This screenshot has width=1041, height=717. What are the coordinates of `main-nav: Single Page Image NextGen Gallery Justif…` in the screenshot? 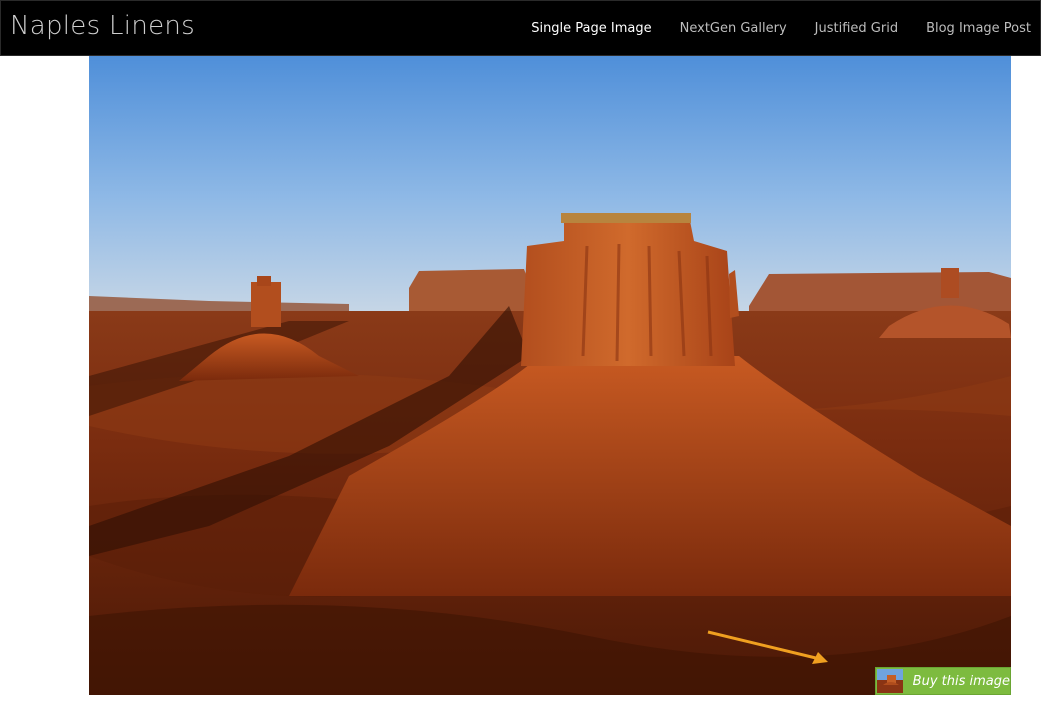 It's located at (767, 28).